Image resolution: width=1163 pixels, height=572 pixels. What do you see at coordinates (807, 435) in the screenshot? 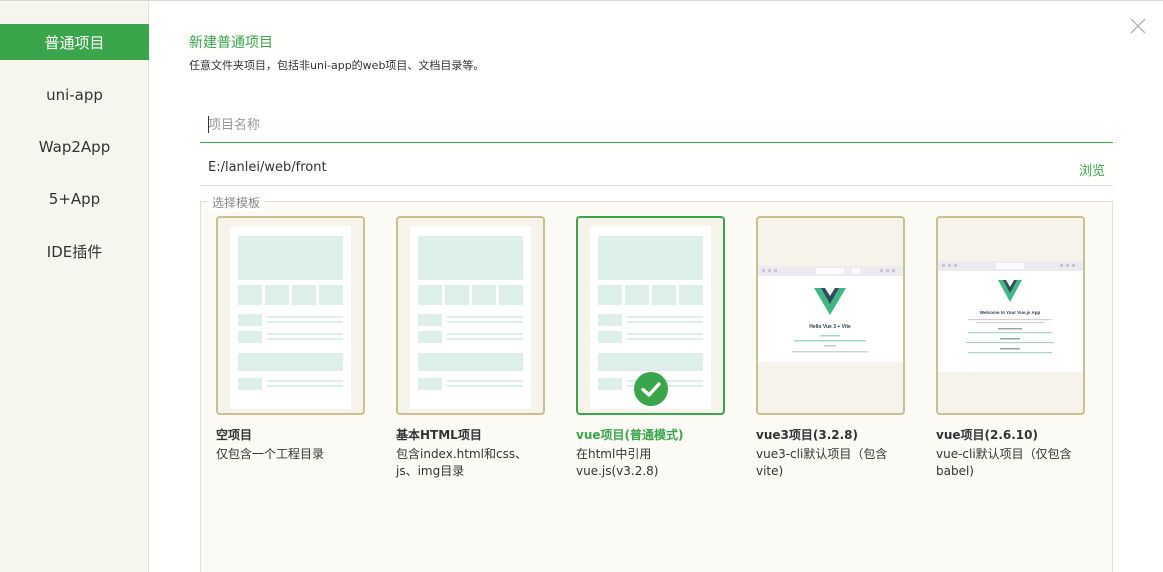
I see `template-title-vue3: vue3项目(3.2.8)` at bounding box center [807, 435].